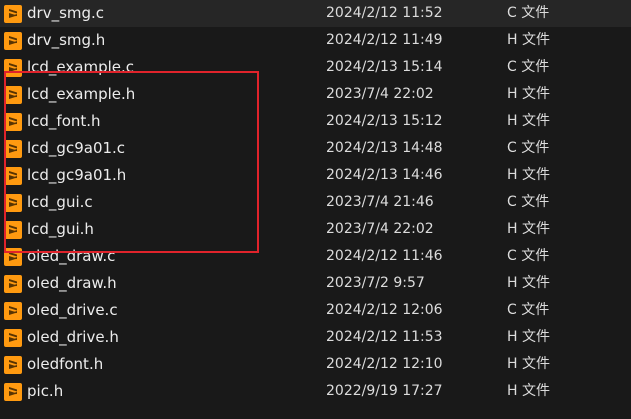 The image size is (631, 419). Describe the element at coordinates (77, 175) in the screenshot. I see `file-name: lcd_gc9a01.h` at that location.